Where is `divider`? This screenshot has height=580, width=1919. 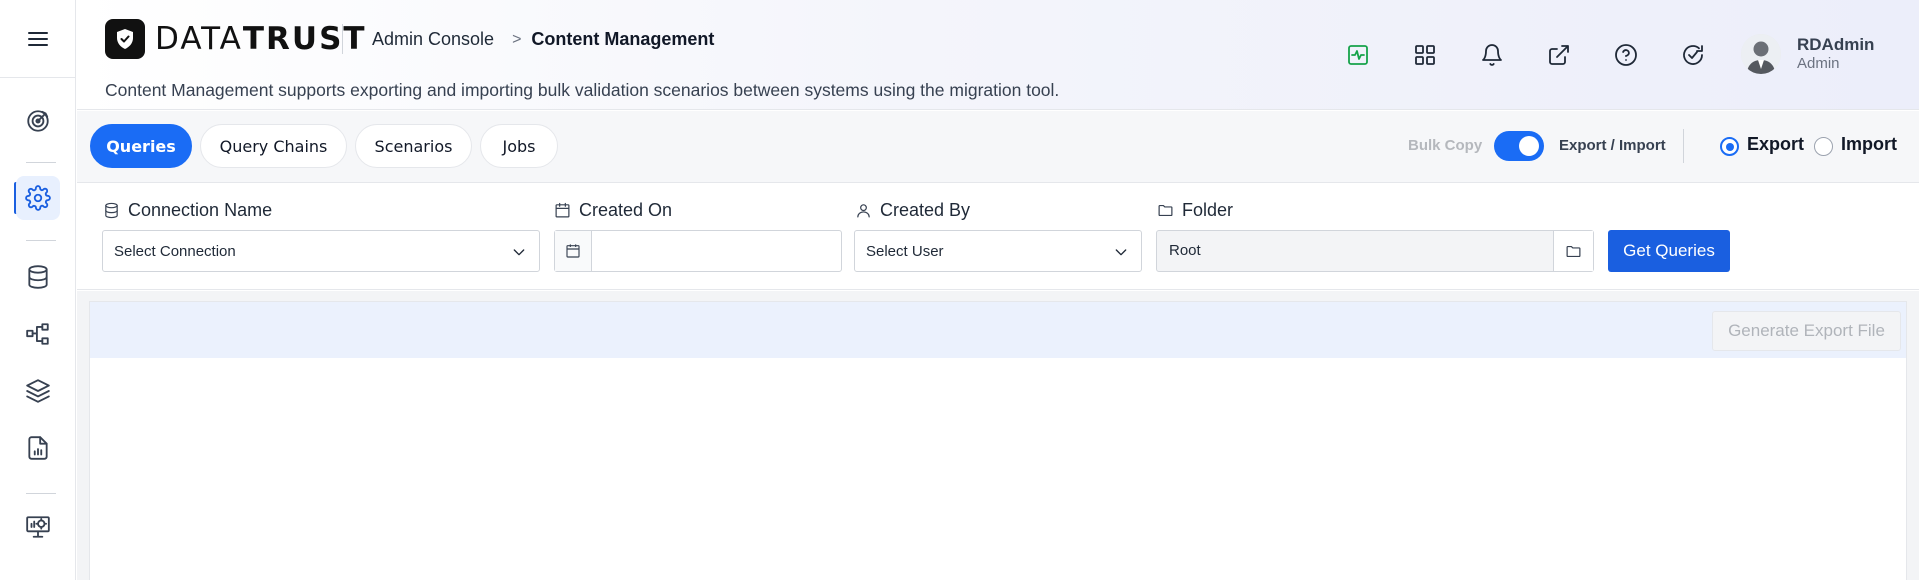
divider is located at coordinates (1683, 146).